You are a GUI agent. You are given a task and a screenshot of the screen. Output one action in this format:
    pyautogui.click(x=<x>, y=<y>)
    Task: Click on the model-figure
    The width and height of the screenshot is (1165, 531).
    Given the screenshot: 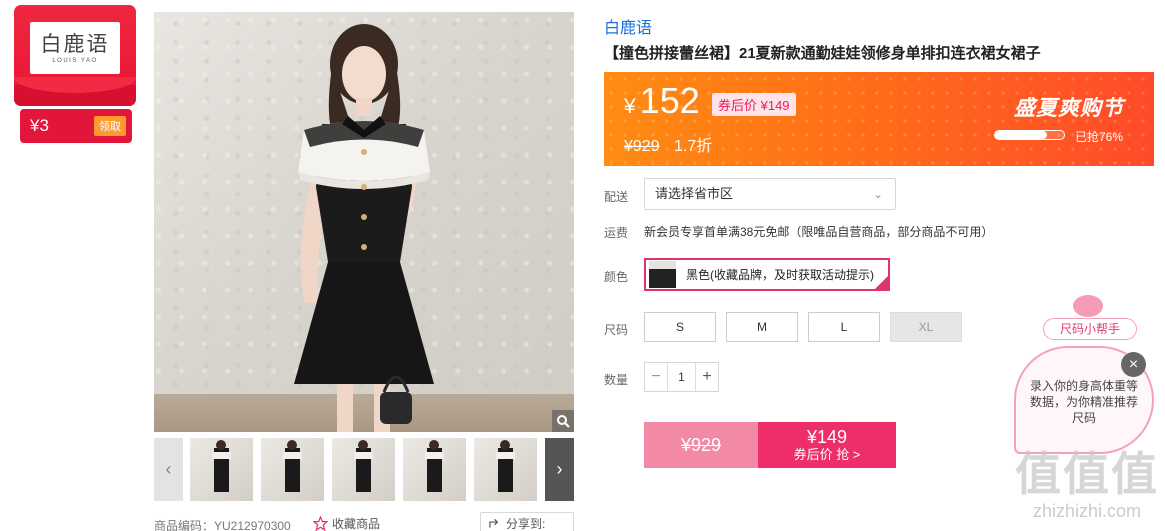 What is the action you would take?
    pyautogui.click(x=364, y=228)
    